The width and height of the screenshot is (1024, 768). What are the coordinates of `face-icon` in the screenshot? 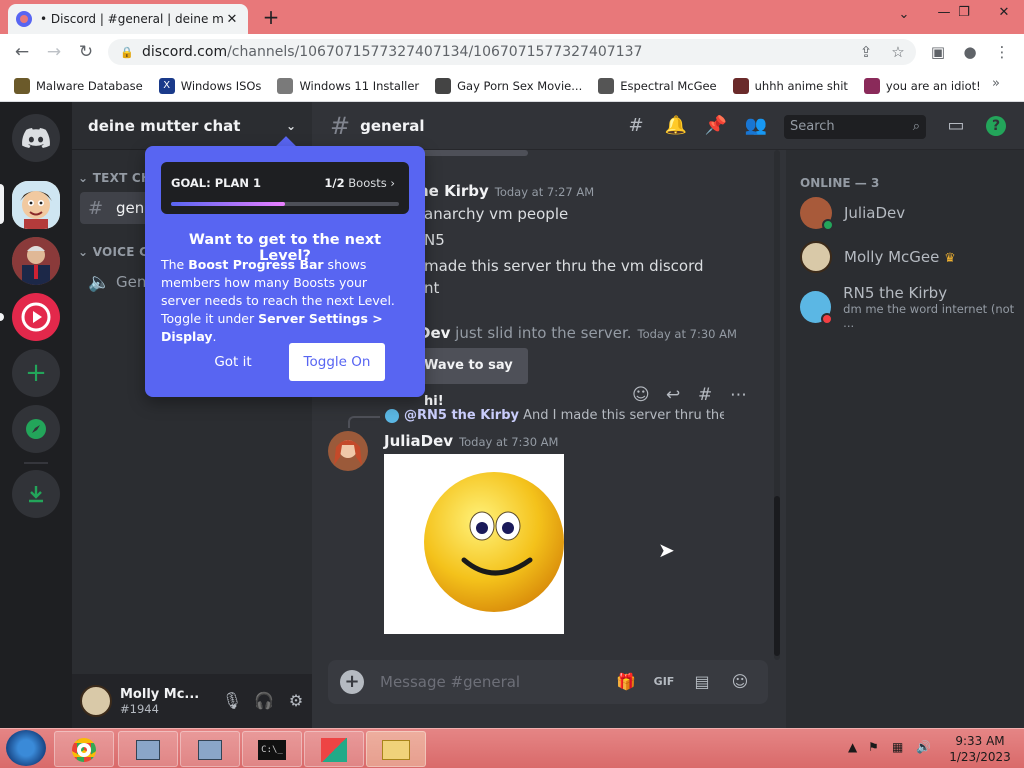 It's located at (606, 85).